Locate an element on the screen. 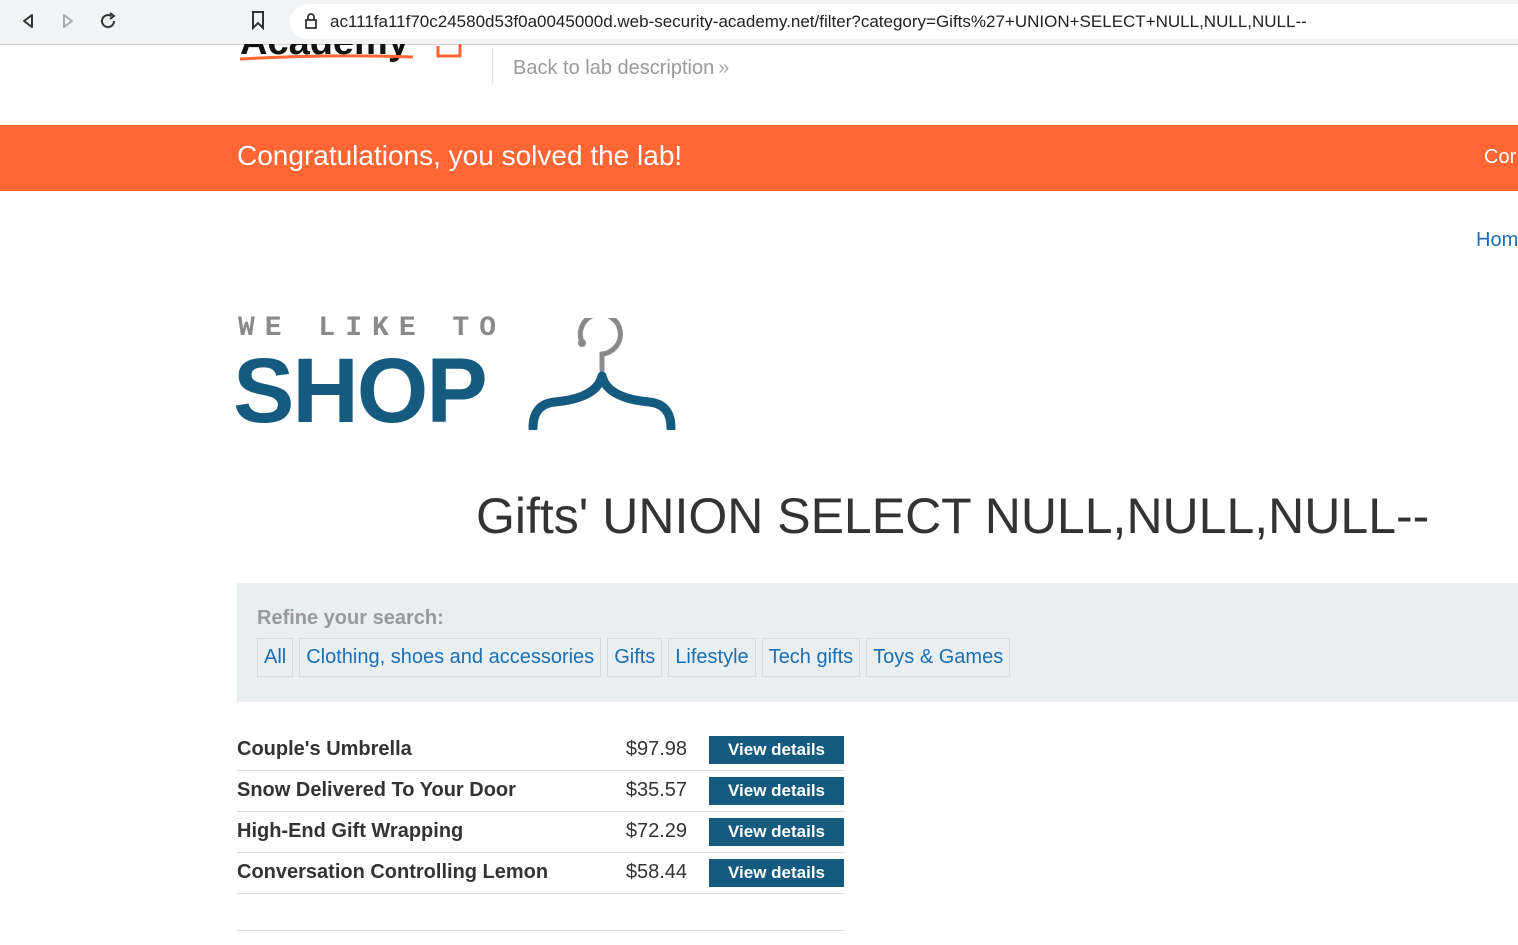 Image resolution: width=1518 pixels, height=945 pixels. refine-label: Refine your search: is located at coordinates (350, 618).